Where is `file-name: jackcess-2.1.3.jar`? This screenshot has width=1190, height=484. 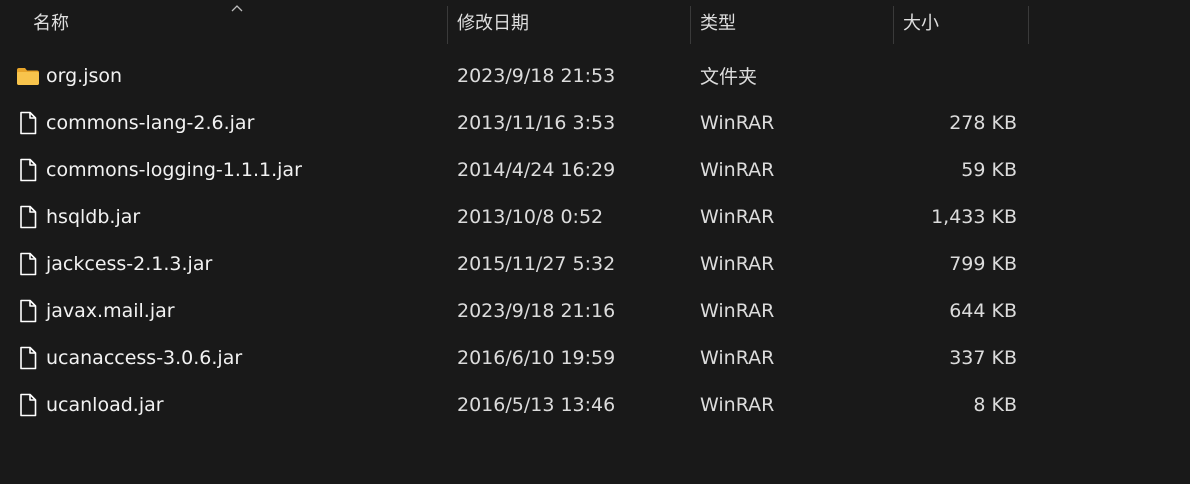
file-name: jackcess-2.1.3.jar is located at coordinates (129, 263).